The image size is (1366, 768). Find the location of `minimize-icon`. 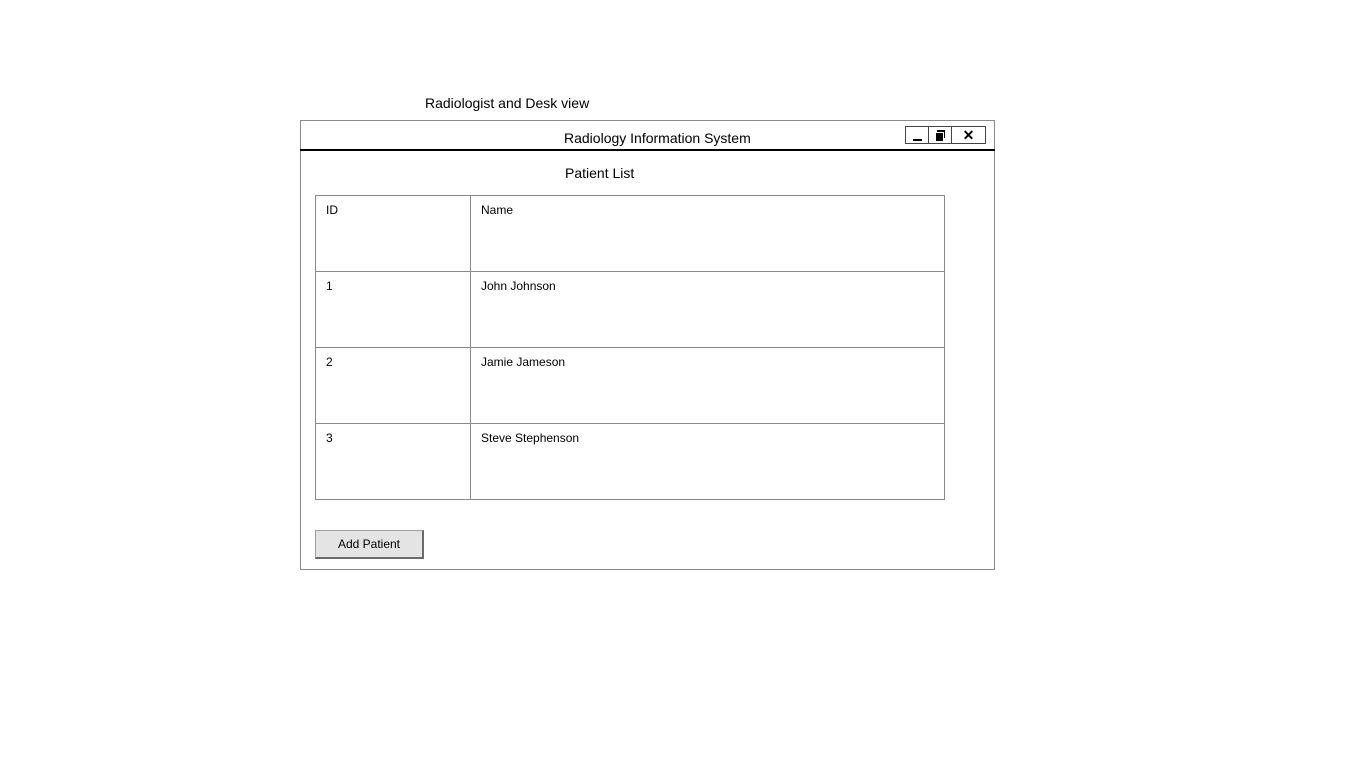

minimize-icon is located at coordinates (917, 140).